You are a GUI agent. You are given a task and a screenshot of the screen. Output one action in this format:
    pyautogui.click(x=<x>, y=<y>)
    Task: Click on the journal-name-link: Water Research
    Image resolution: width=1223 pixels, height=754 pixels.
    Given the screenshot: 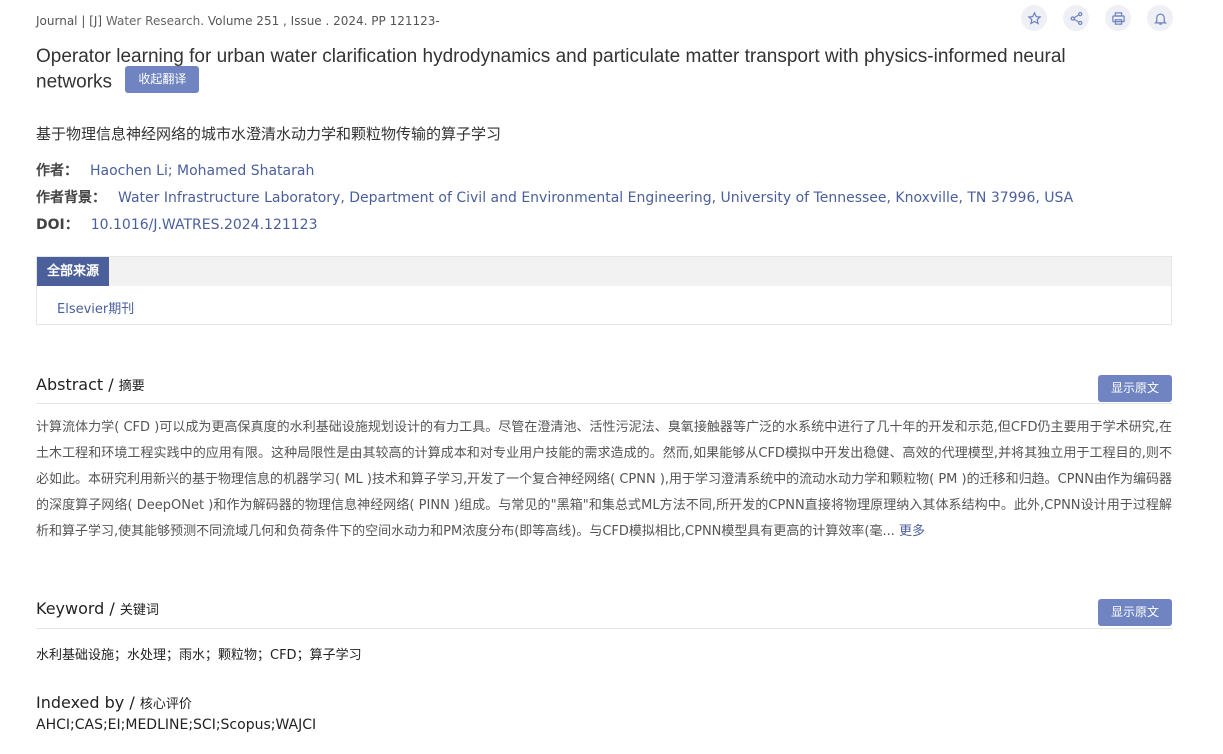 What is the action you would take?
    pyautogui.click(x=153, y=21)
    